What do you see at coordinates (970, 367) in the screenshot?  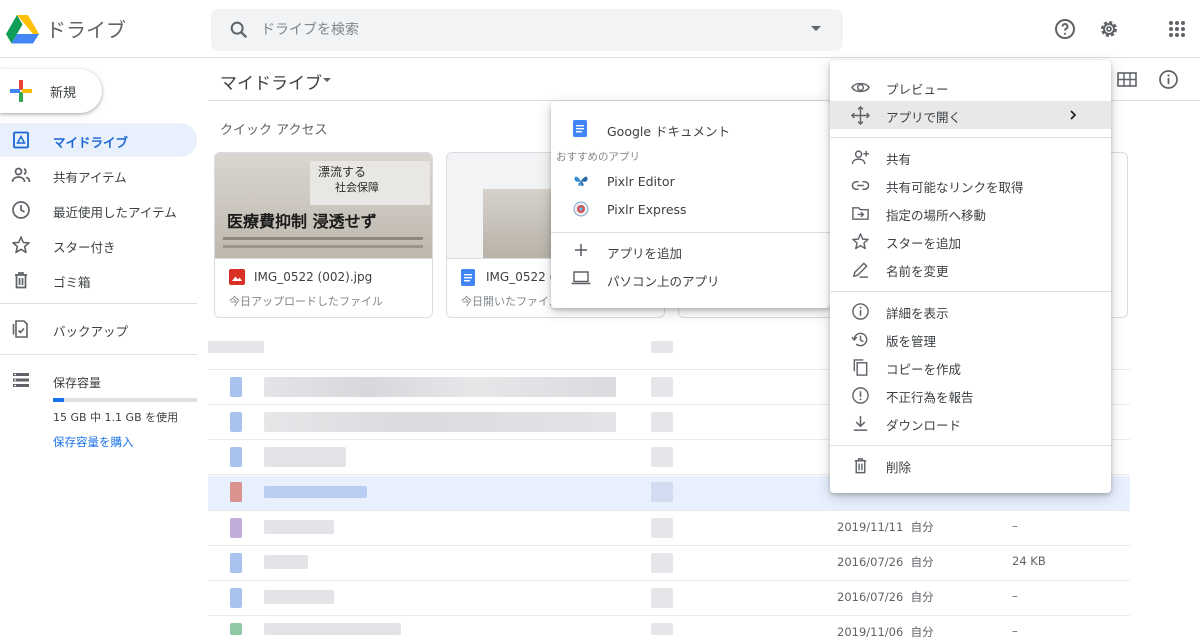 I see `menu-item-make-copy: コピーを作成` at bounding box center [970, 367].